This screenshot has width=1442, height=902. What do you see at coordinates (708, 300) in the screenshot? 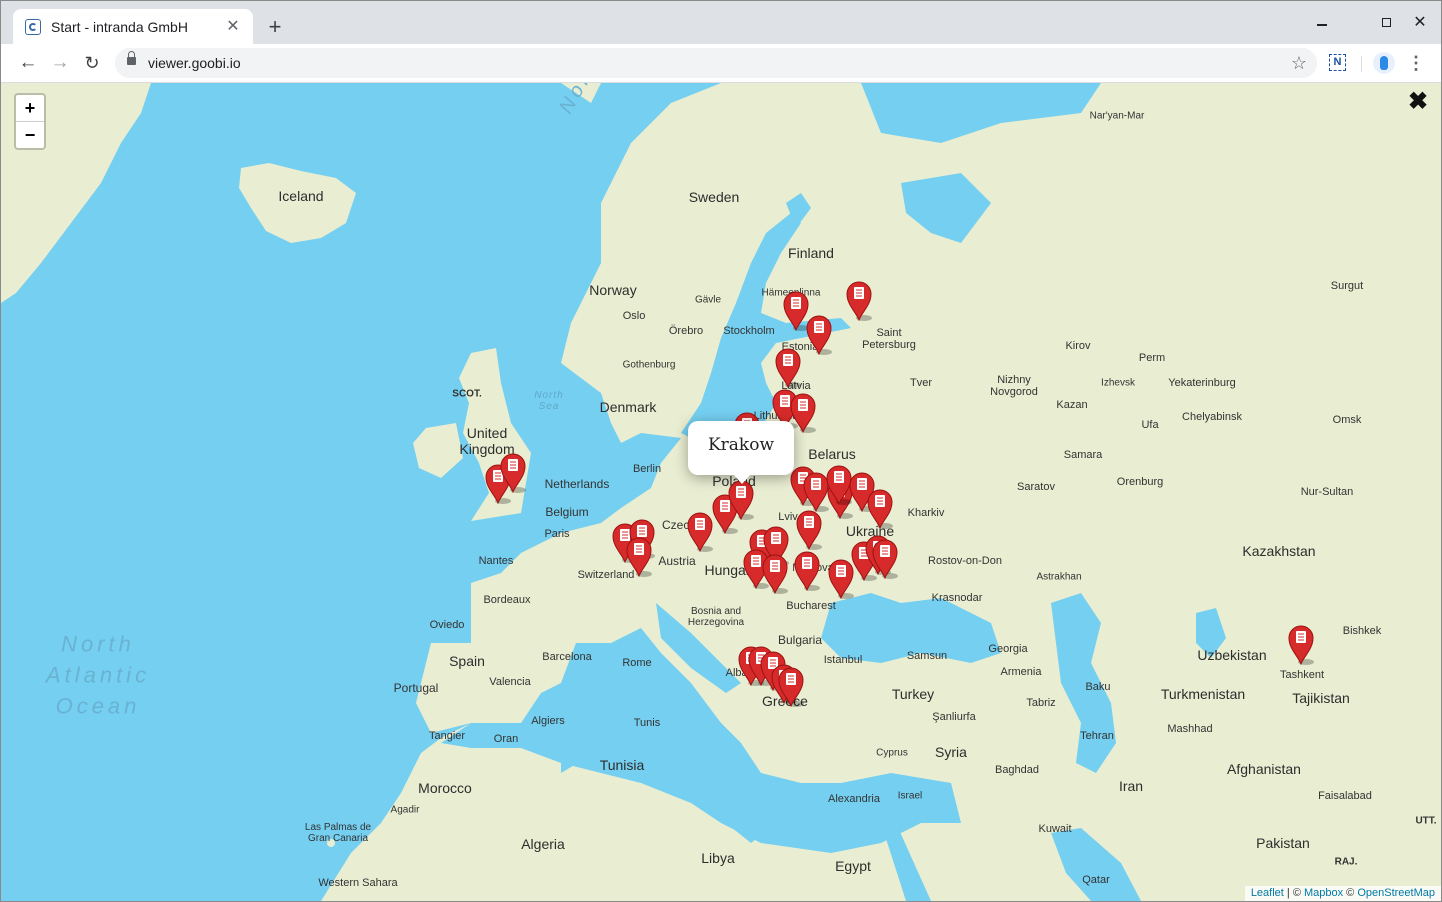
I see `city-label: Gävle` at bounding box center [708, 300].